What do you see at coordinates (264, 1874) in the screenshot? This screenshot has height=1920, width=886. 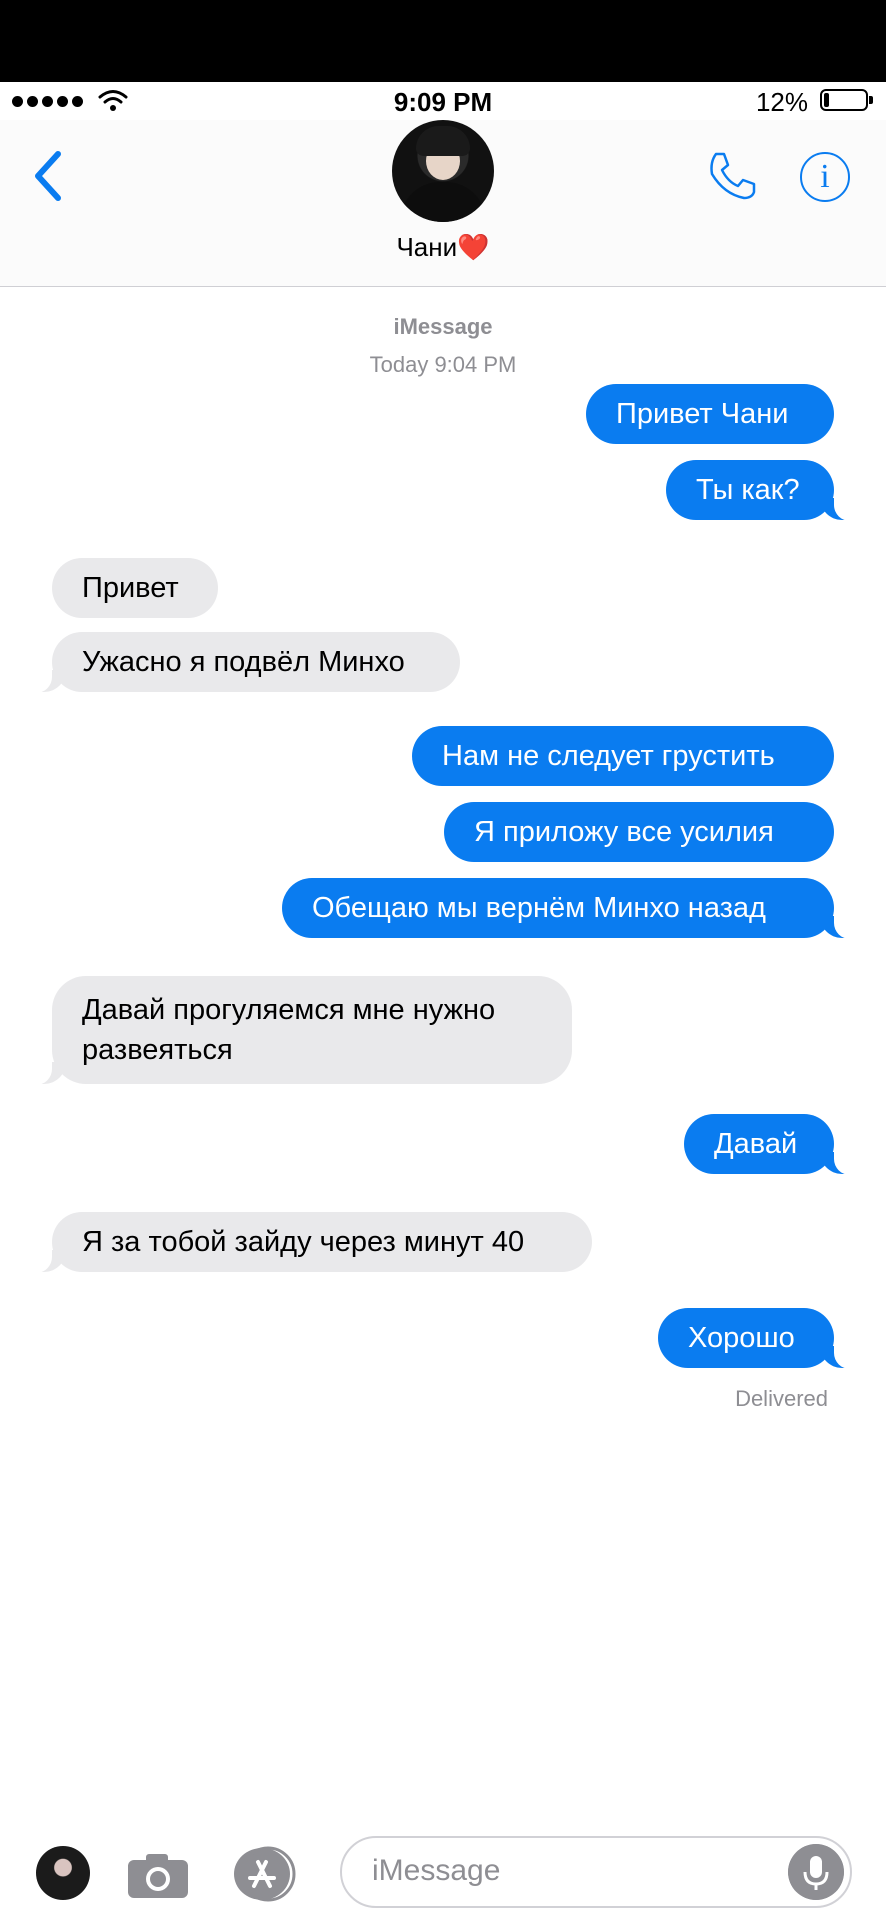 I see `app-store-icon` at bounding box center [264, 1874].